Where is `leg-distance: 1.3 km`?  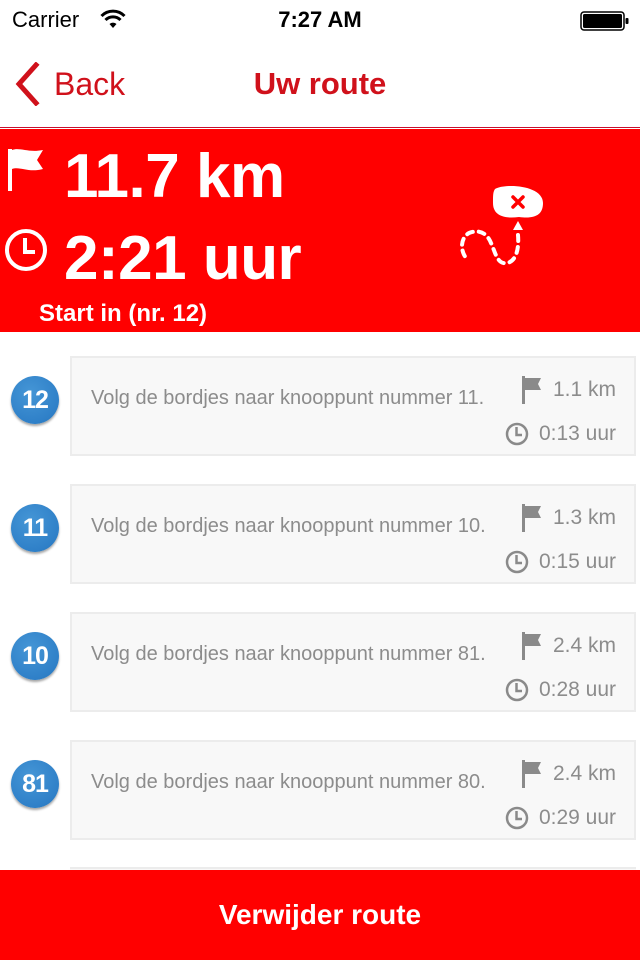 leg-distance: 1.3 km is located at coordinates (584, 517).